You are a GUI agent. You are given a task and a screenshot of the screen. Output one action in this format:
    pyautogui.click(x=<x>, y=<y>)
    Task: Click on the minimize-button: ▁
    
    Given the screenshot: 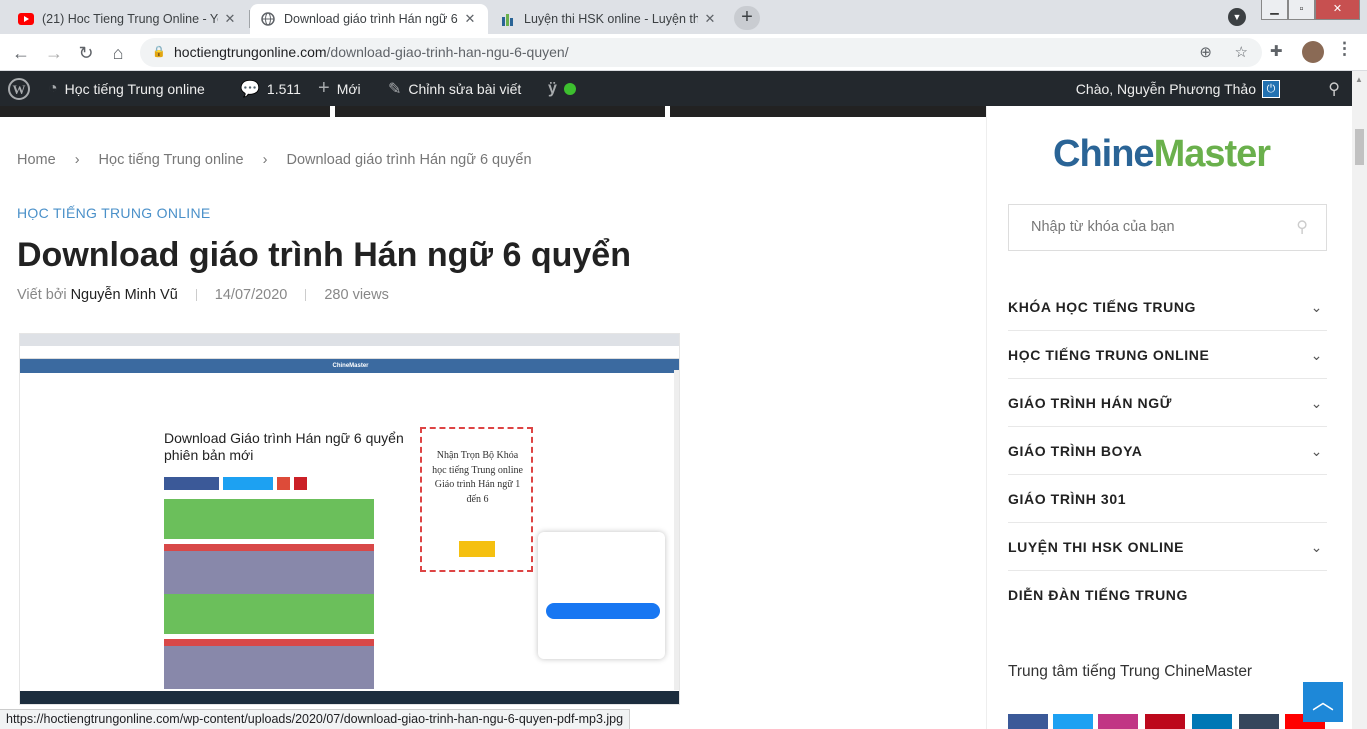 What is the action you would take?
    pyautogui.click(x=1274, y=10)
    